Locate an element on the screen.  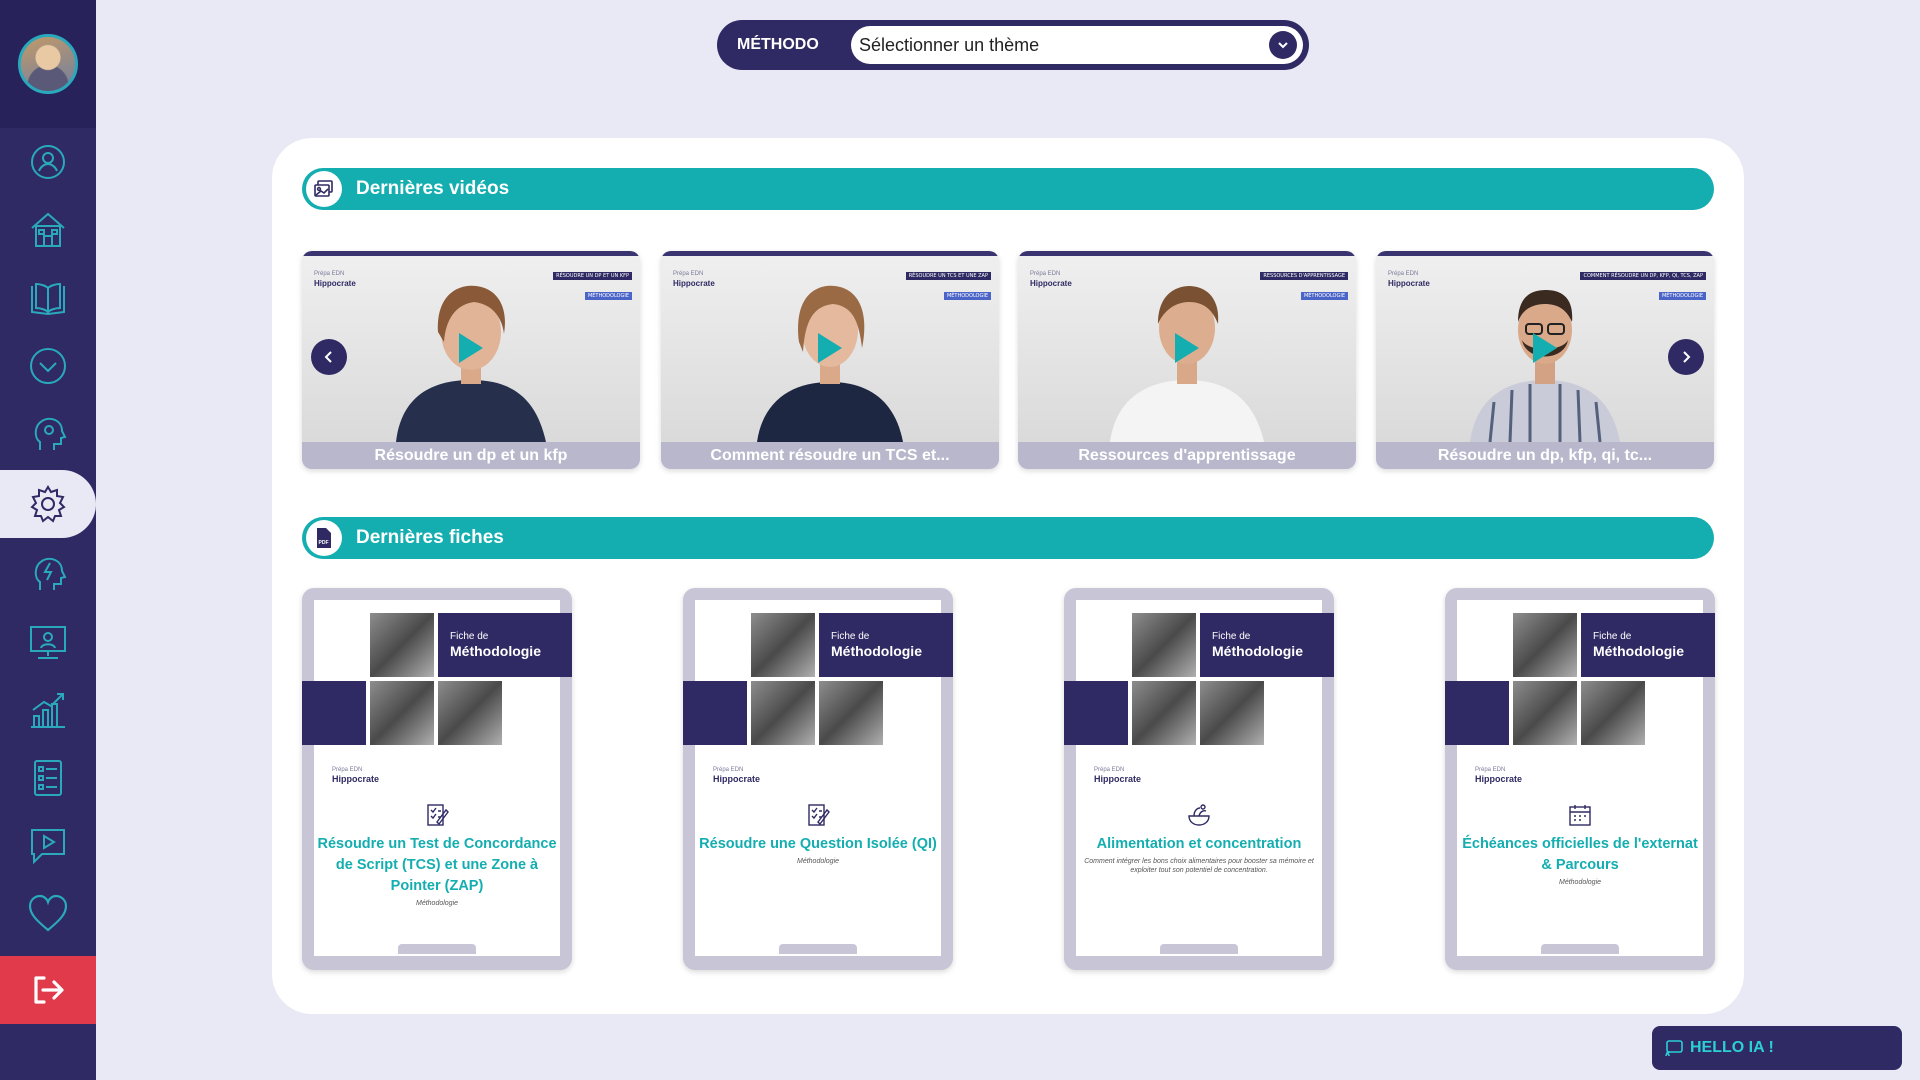
pdf-file-icon: PDF is located at coordinates (324, 538).